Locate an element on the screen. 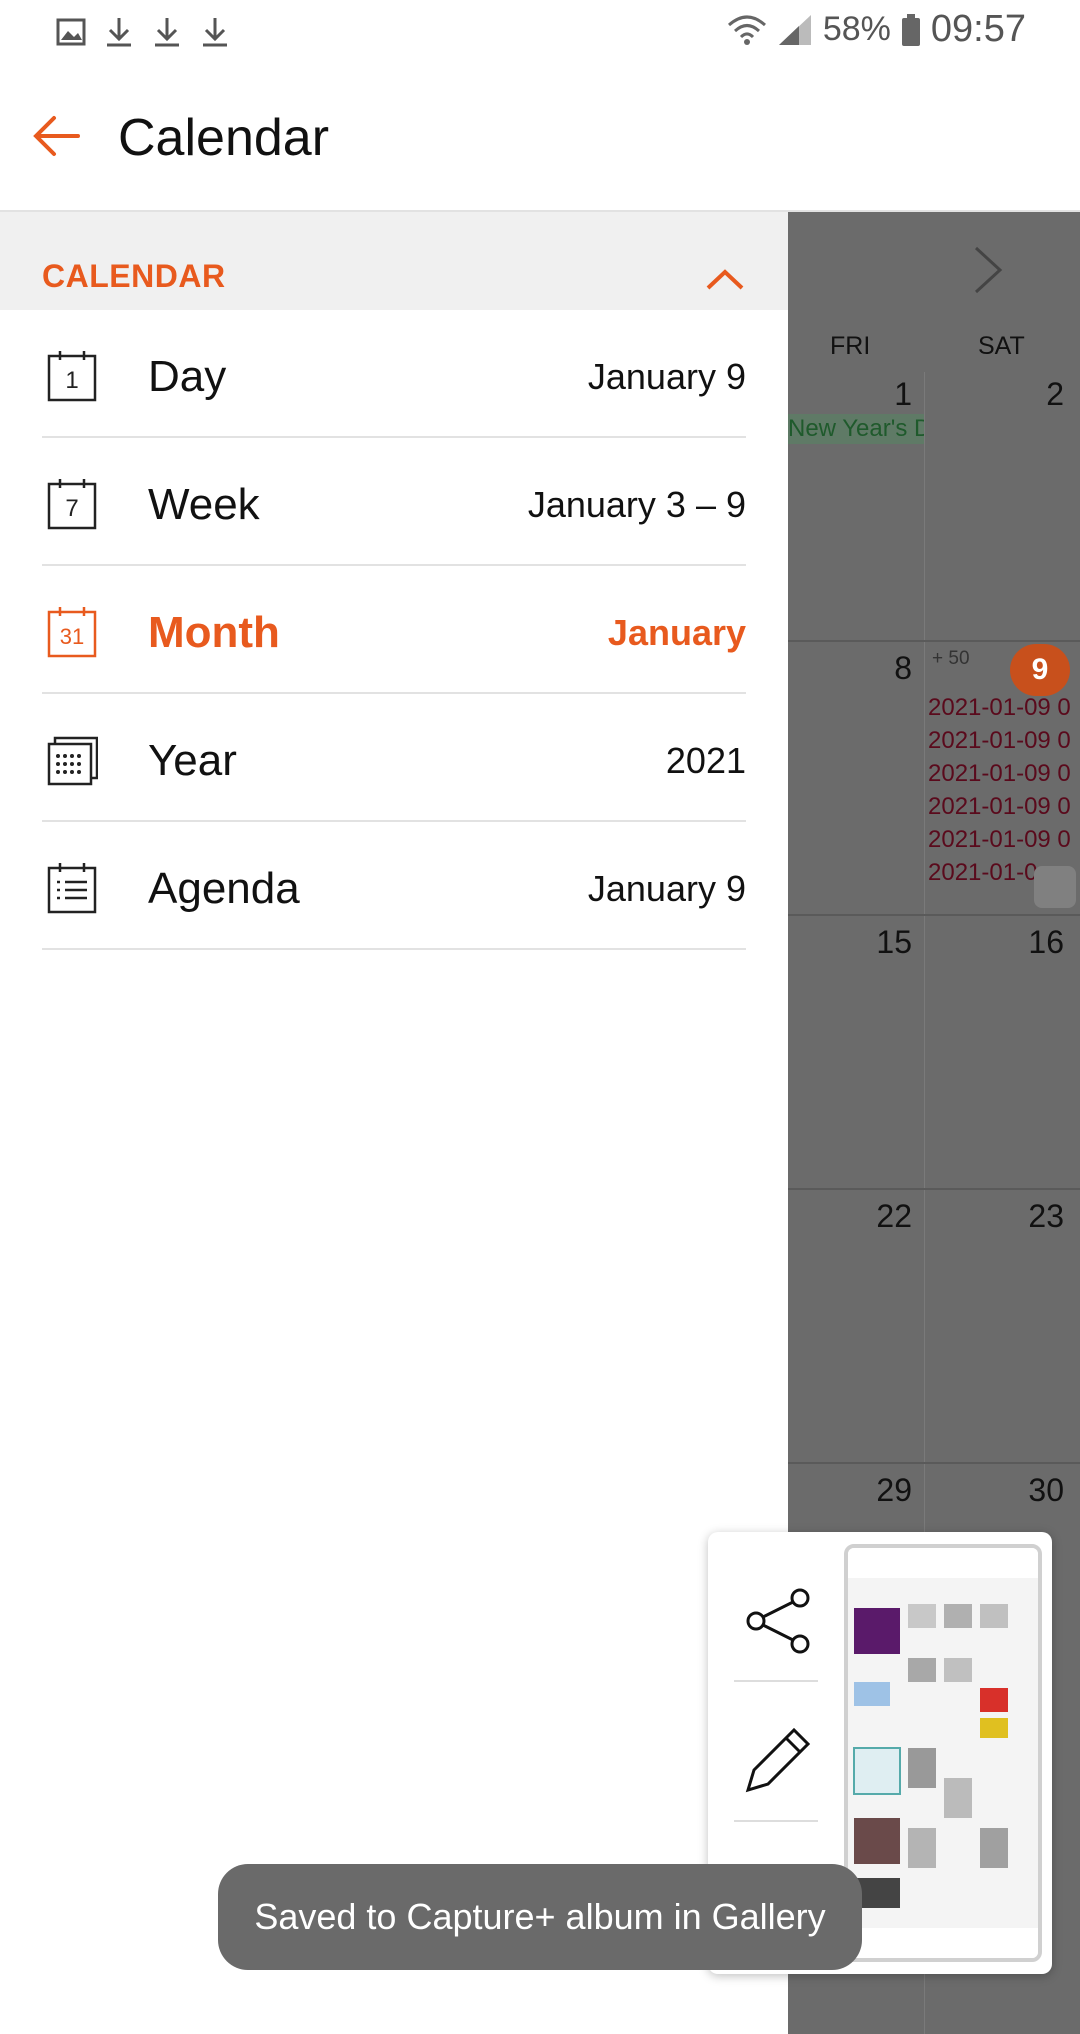 The image size is (1080, 2034). date-cell: 30 is located at coordinates (1034, 1490).